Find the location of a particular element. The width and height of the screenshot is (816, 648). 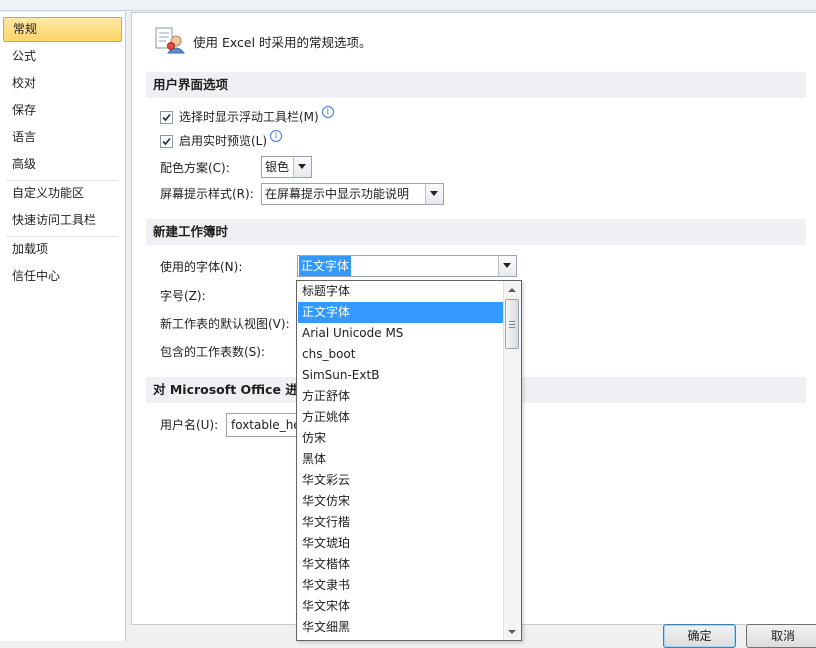

live-preview-label: 启用实时预览(L) is located at coordinates (223, 141).